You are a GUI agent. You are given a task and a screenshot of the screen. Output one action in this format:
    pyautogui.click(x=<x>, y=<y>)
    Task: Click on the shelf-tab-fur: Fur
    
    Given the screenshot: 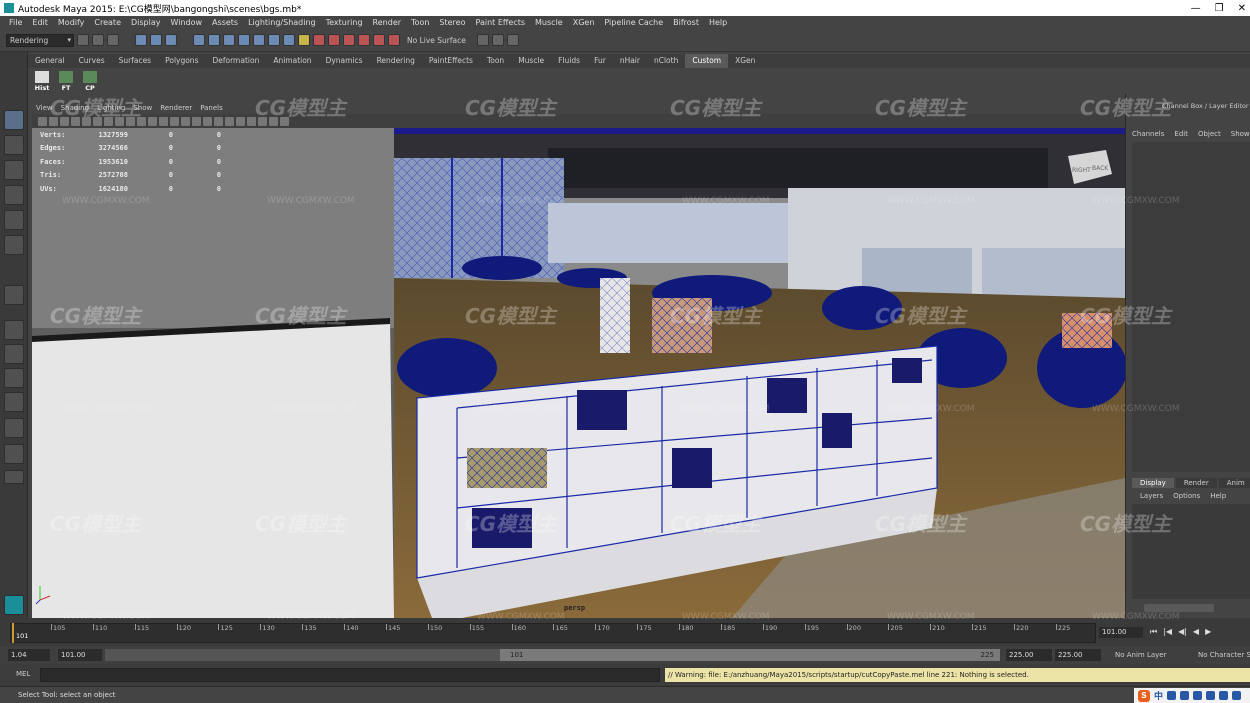 What is the action you would take?
    pyautogui.click(x=600, y=61)
    